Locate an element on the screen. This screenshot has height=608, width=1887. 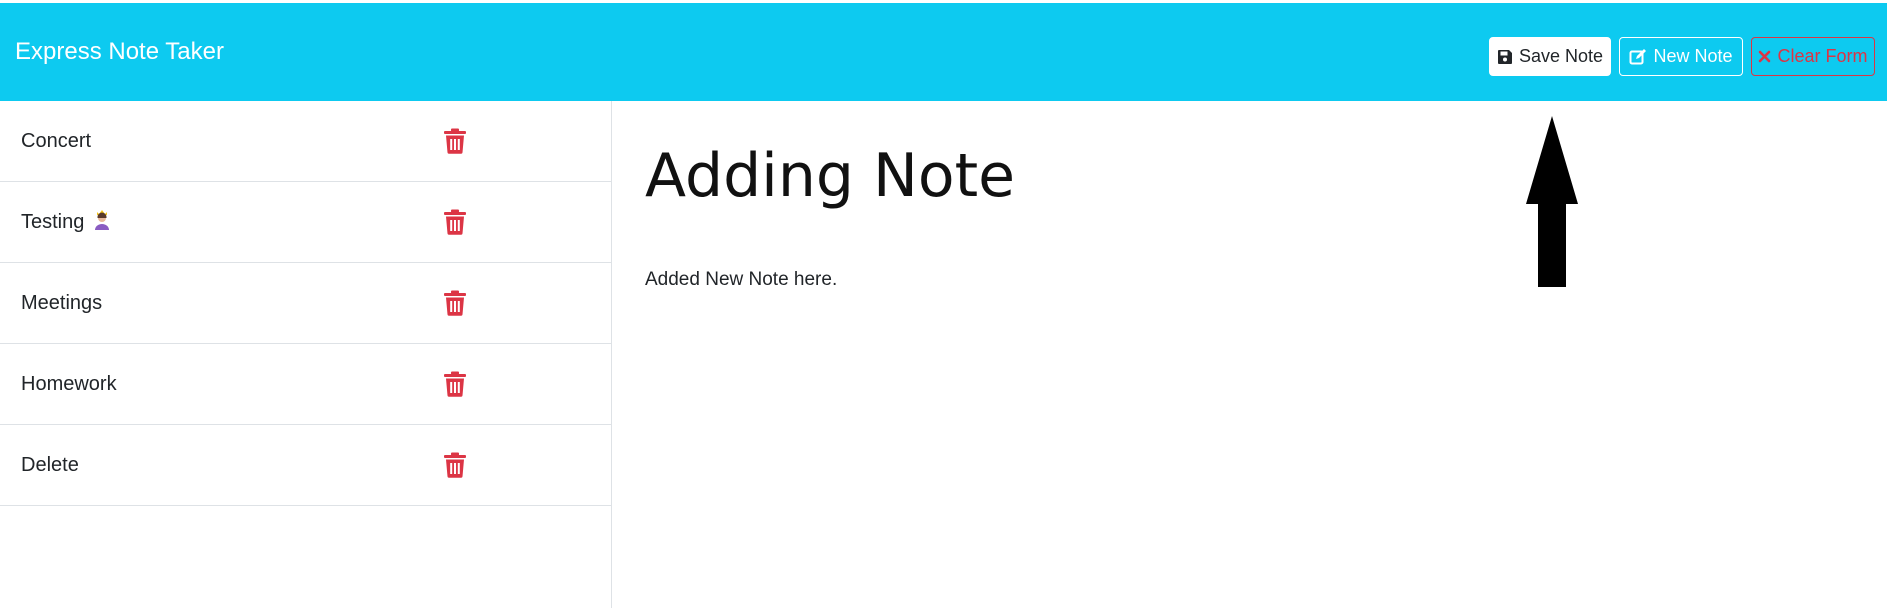
note-title: Delete is located at coordinates (50, 465).